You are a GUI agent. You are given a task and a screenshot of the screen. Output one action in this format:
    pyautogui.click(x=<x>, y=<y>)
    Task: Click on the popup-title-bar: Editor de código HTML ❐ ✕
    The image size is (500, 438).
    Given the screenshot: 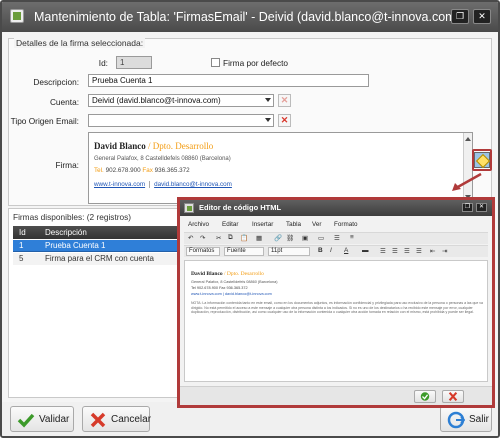 What is the action you would take?
    pyautogui.click(x=336, y=208)
    